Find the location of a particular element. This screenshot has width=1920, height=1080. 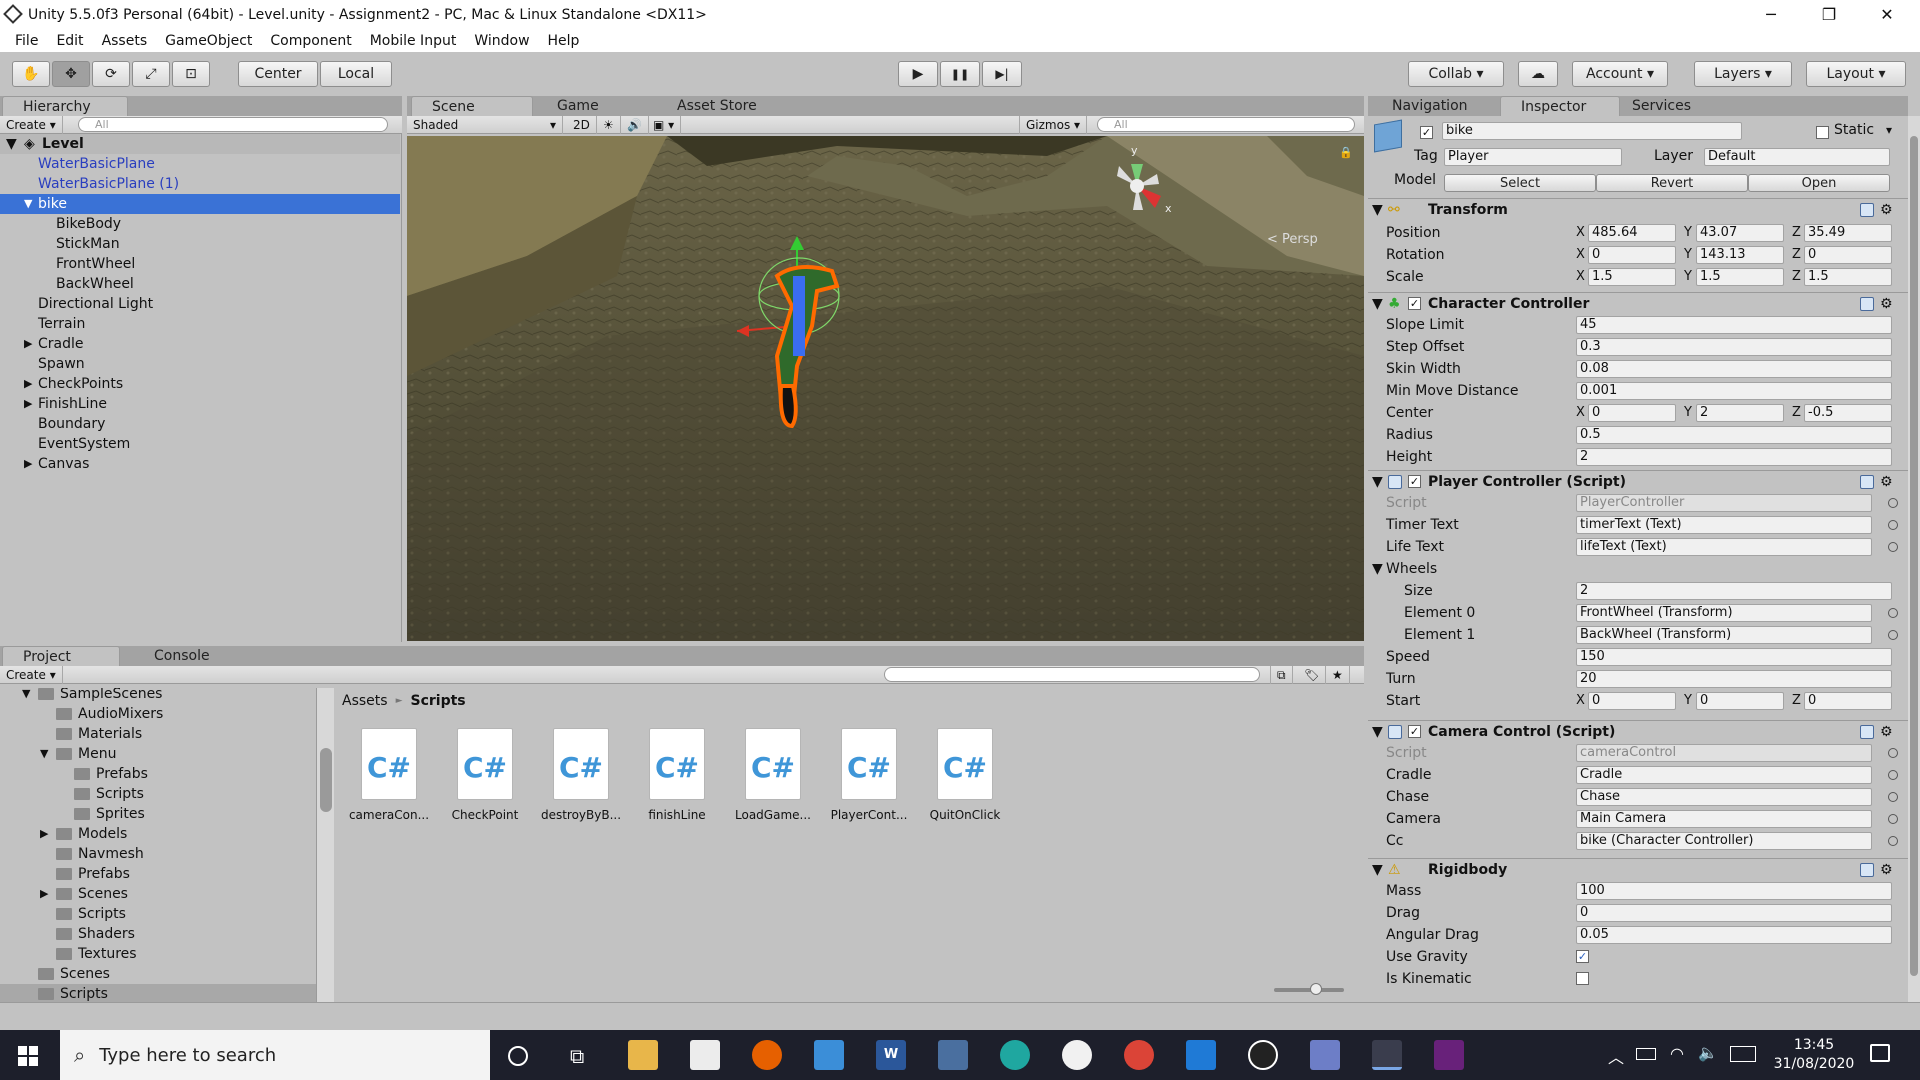

center-x-field: 0 is located at coordinates (1632, 413).